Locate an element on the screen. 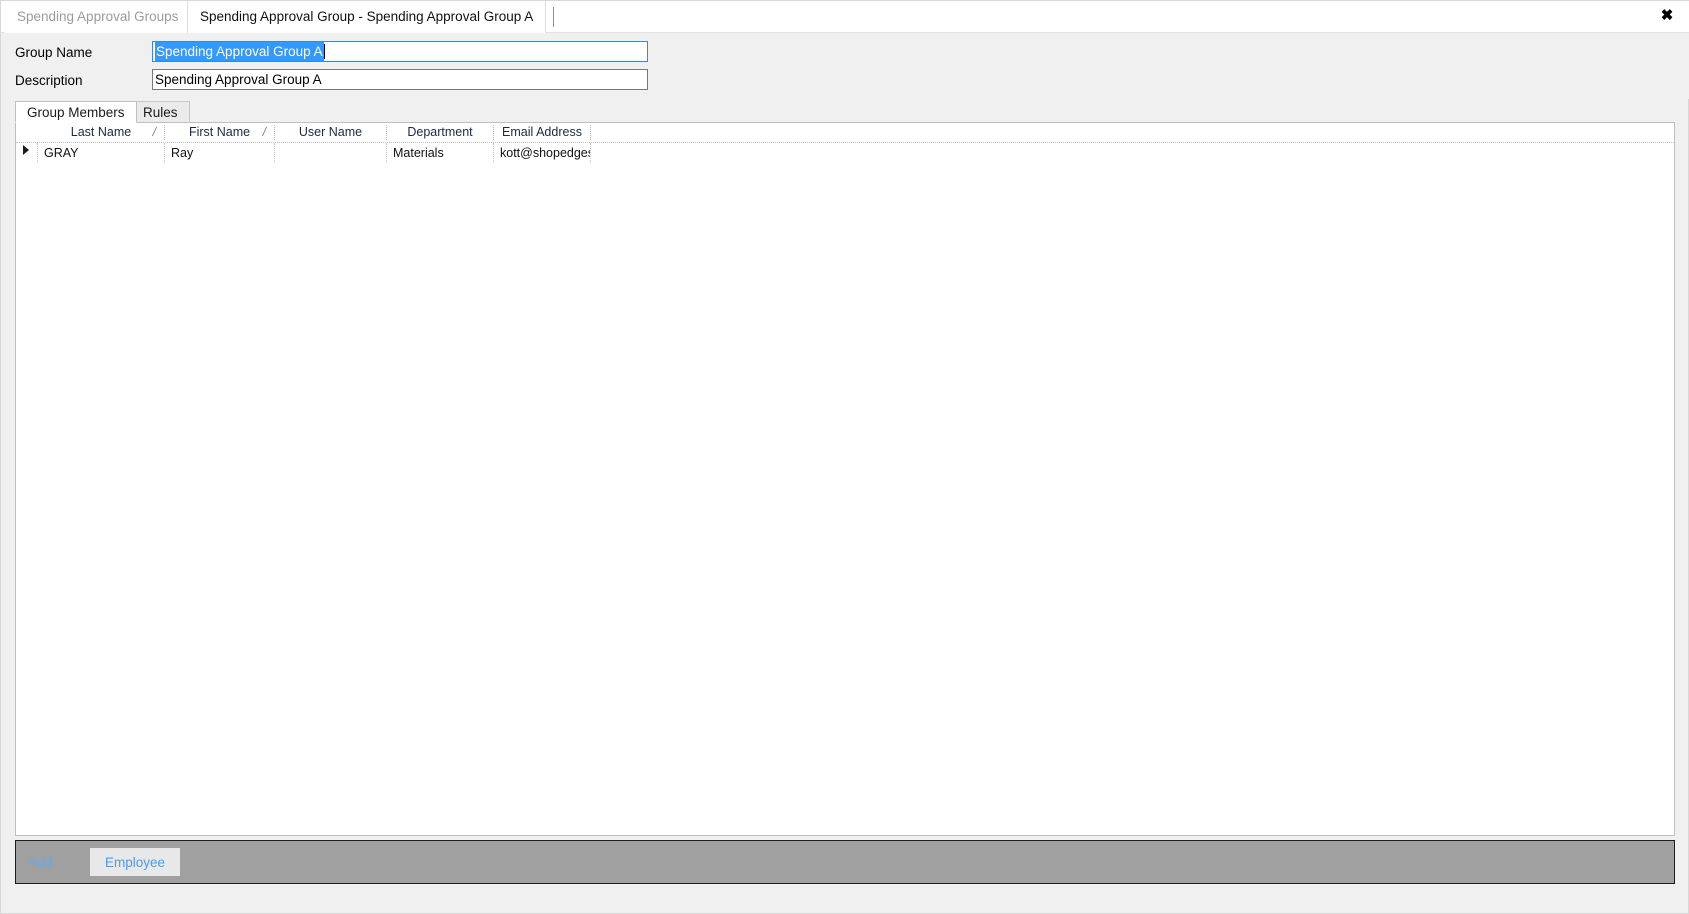 This screenshot has width=1689, height=914. header-separator is located at coordinates (591, 132).